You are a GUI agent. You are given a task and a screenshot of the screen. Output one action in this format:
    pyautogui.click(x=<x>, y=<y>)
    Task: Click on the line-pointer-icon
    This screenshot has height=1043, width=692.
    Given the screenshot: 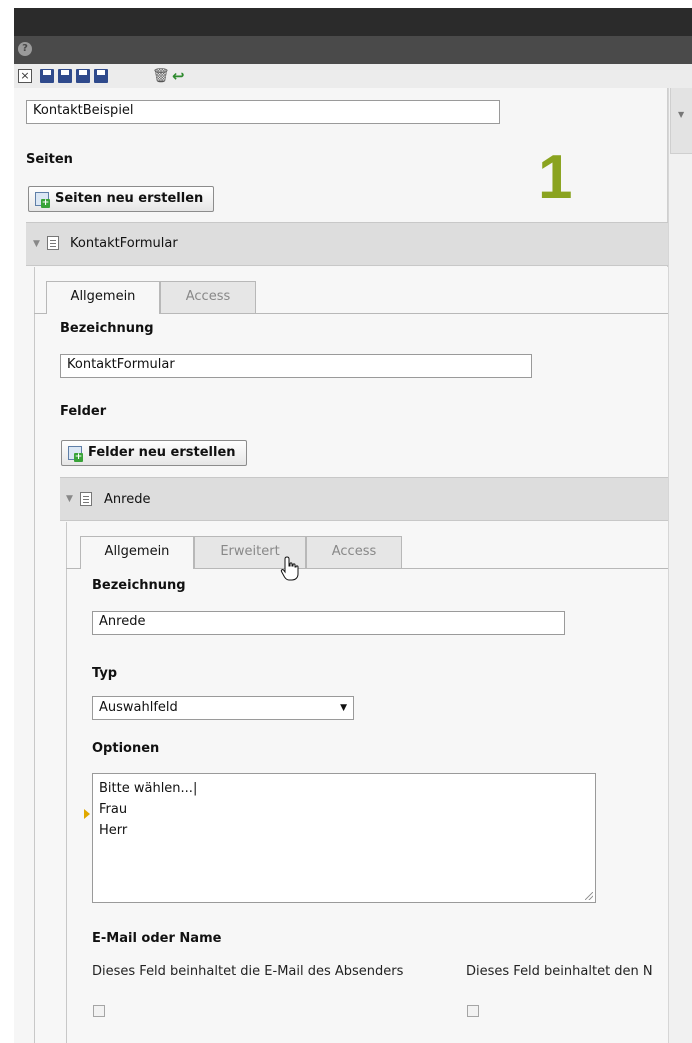 What is the action you would take?
    pyautogui.click(x=87, y=814)
    